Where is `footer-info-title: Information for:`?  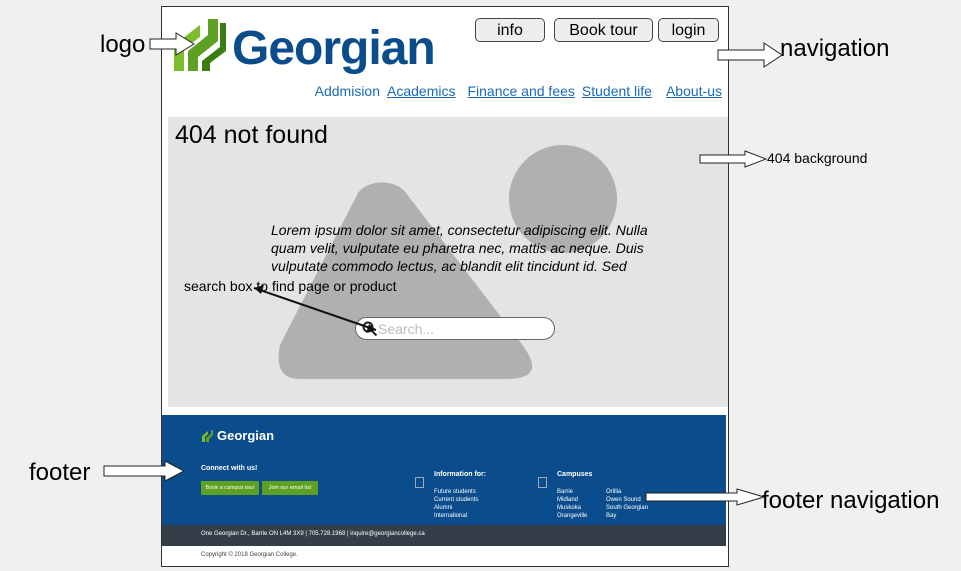 footer-info-title: Information for: is located at coordinates (460, 474).